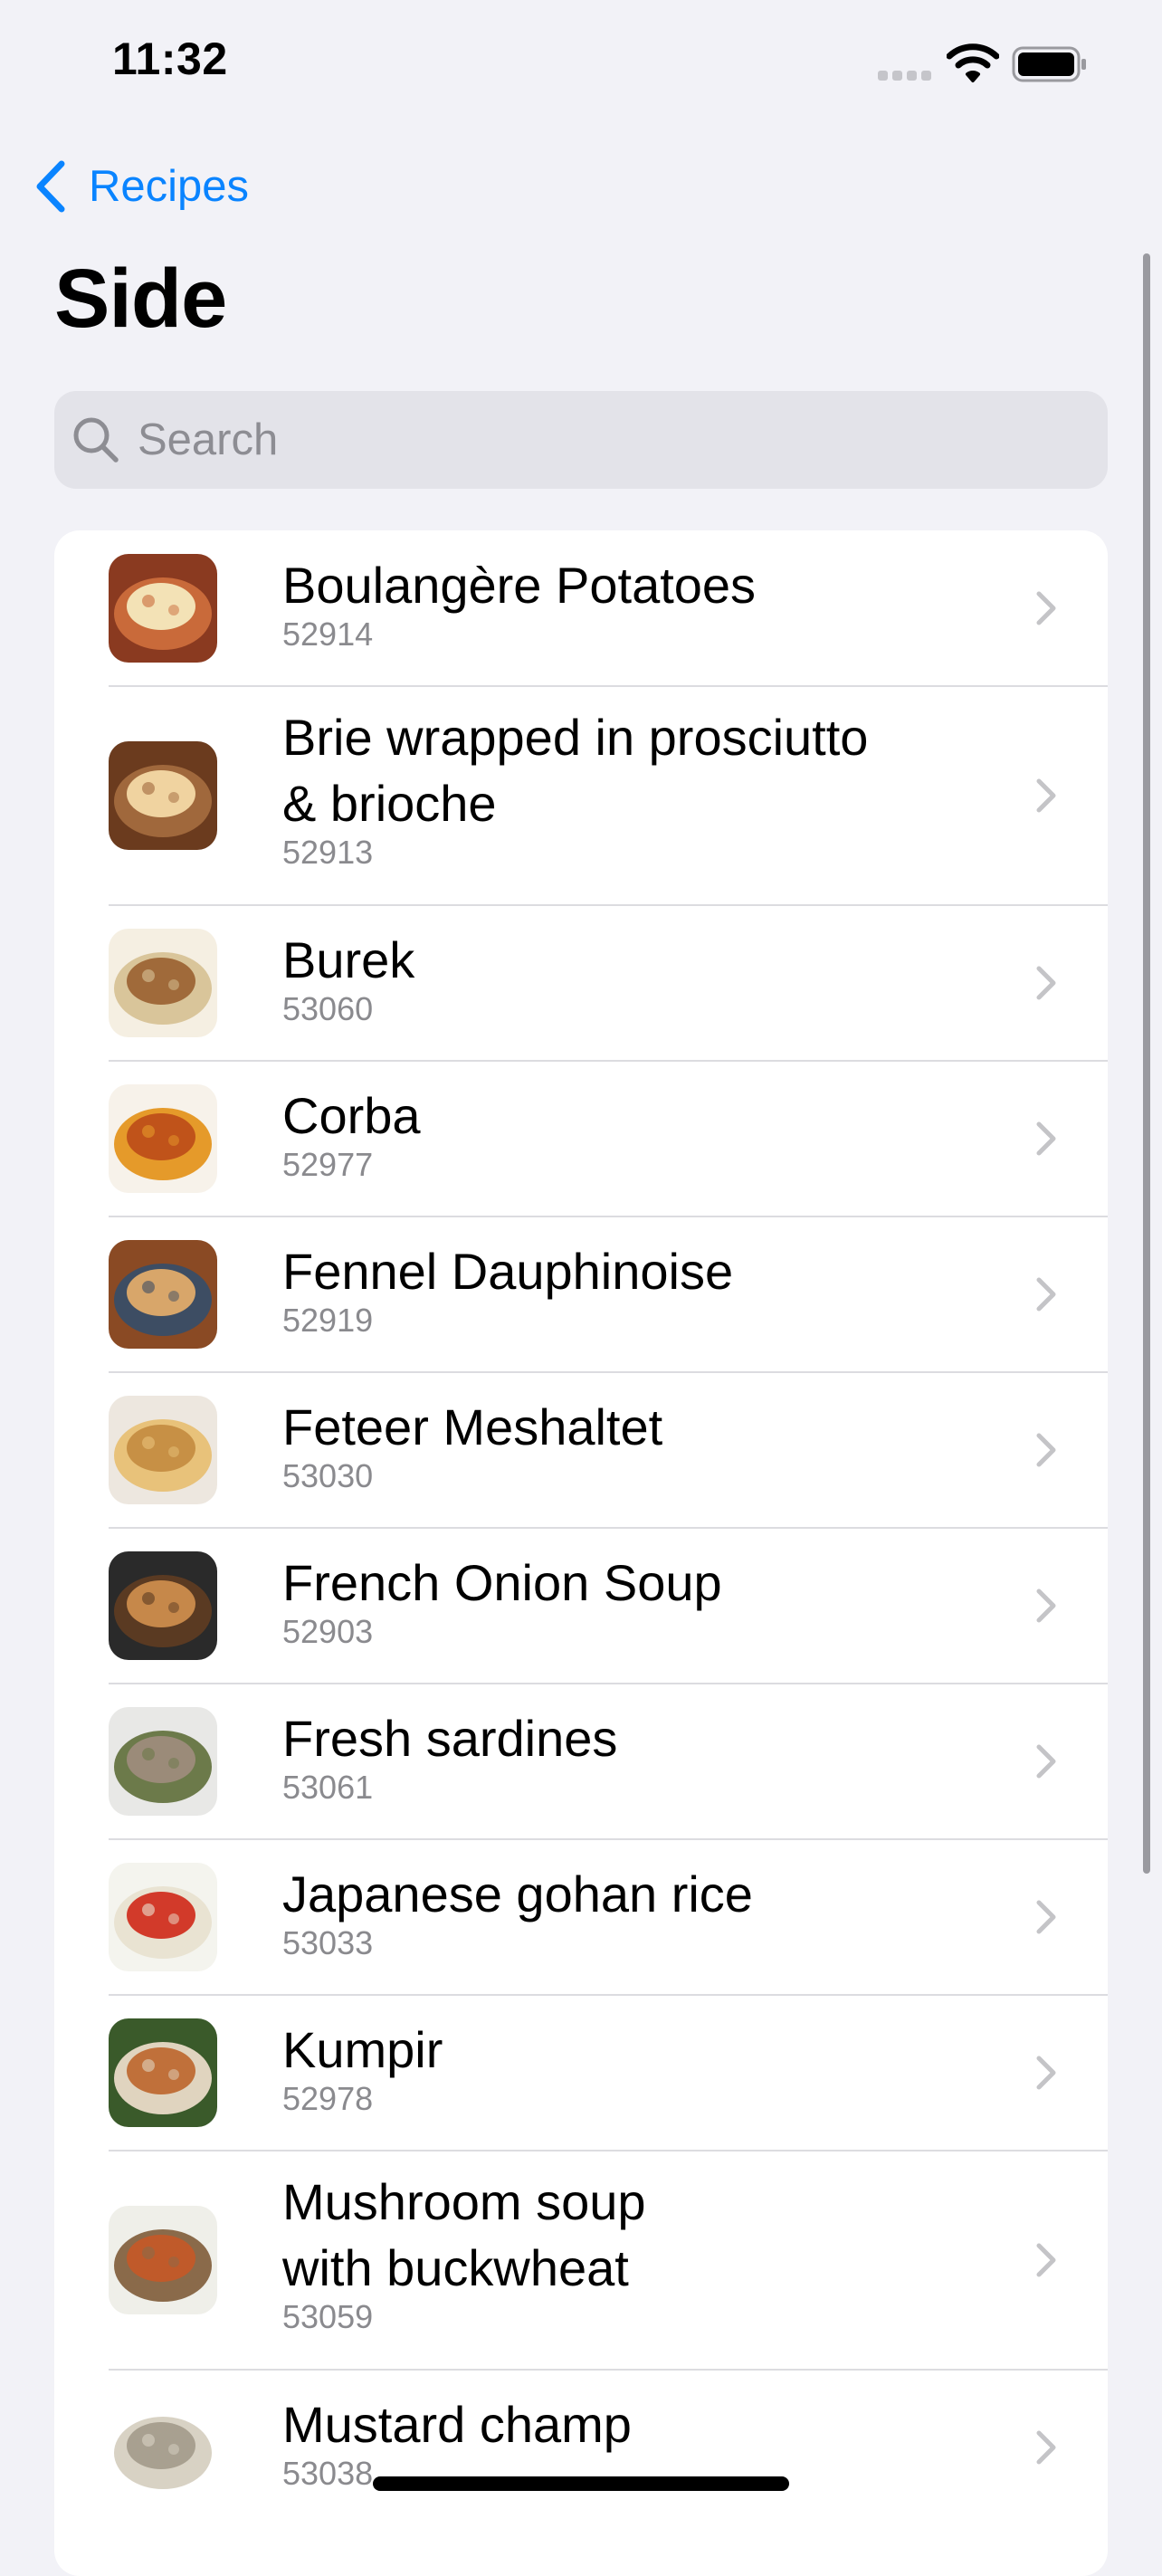 The width and height of the screenshot is (1162, 2576). Describe the element at coordinates (328, 1787) in the screenshot. I see `recipe-id: 53061` at that location.